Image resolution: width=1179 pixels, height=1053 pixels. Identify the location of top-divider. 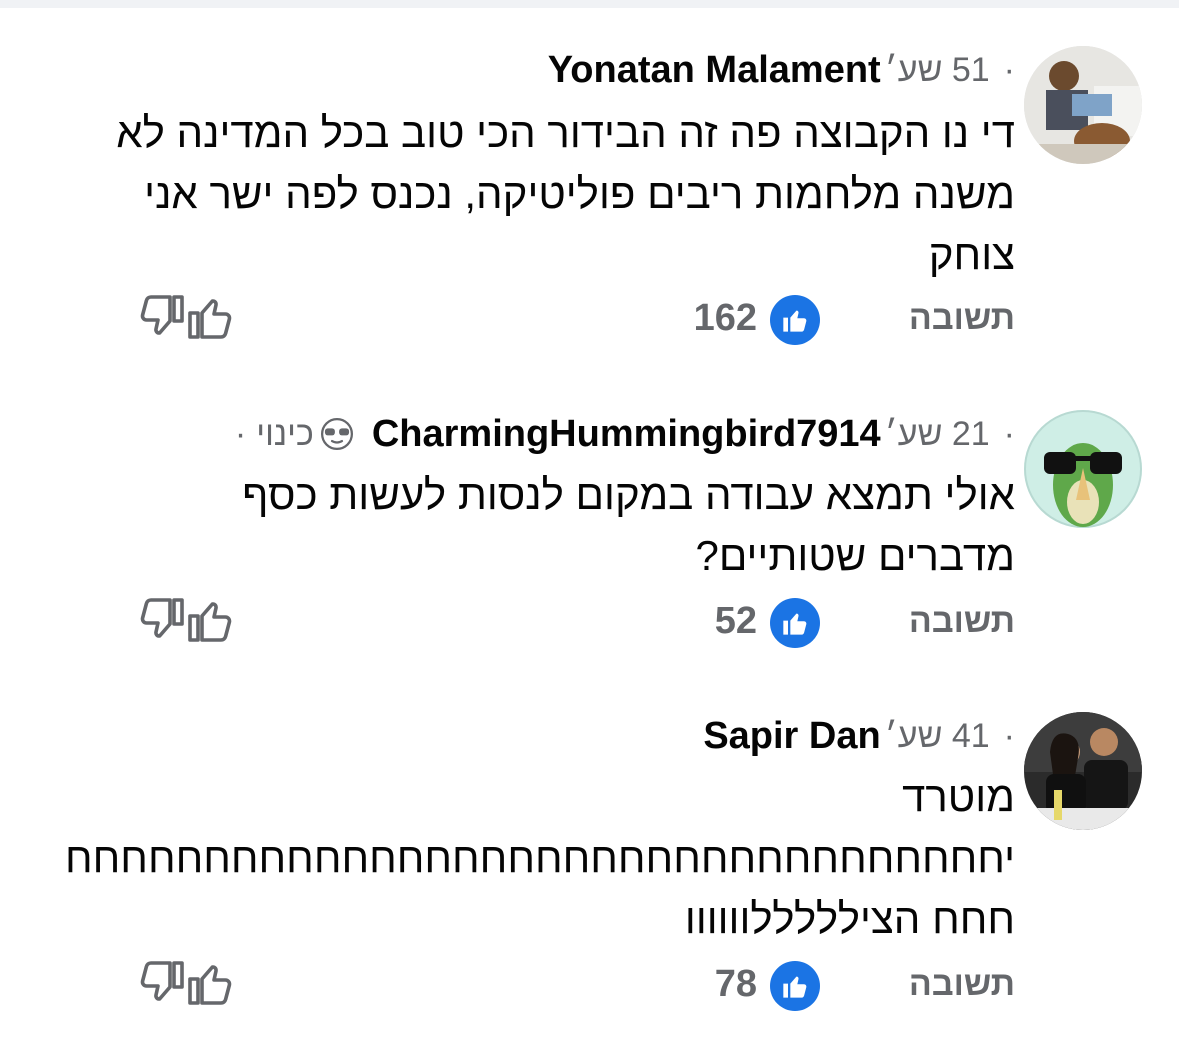
(589, 4).